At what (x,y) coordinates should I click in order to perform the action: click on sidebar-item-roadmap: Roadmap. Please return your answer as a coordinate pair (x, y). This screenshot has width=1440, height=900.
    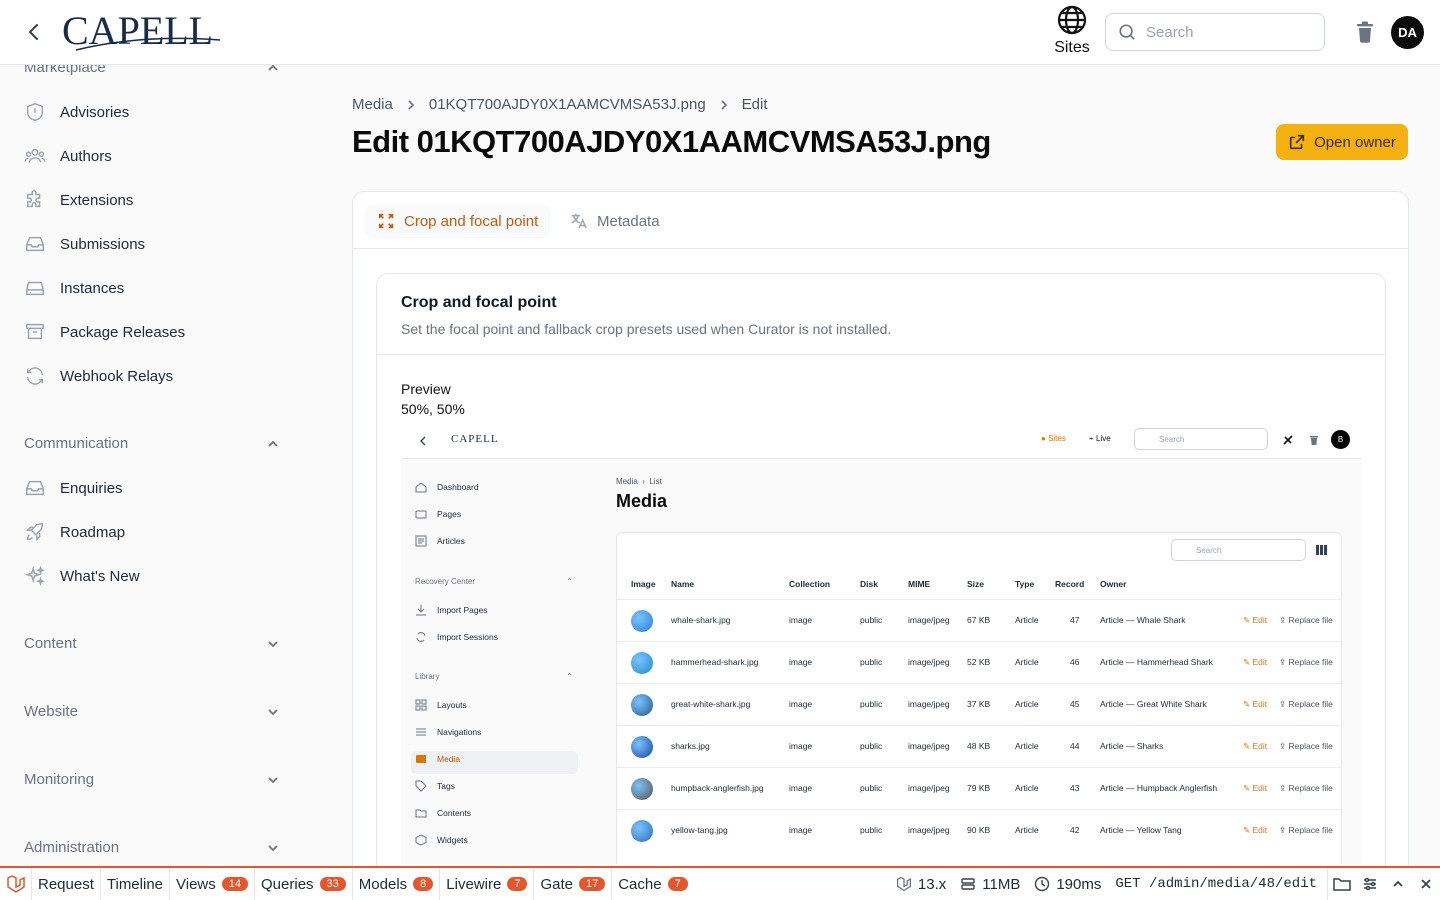
    Looking at the image, I should click on (74, 532).